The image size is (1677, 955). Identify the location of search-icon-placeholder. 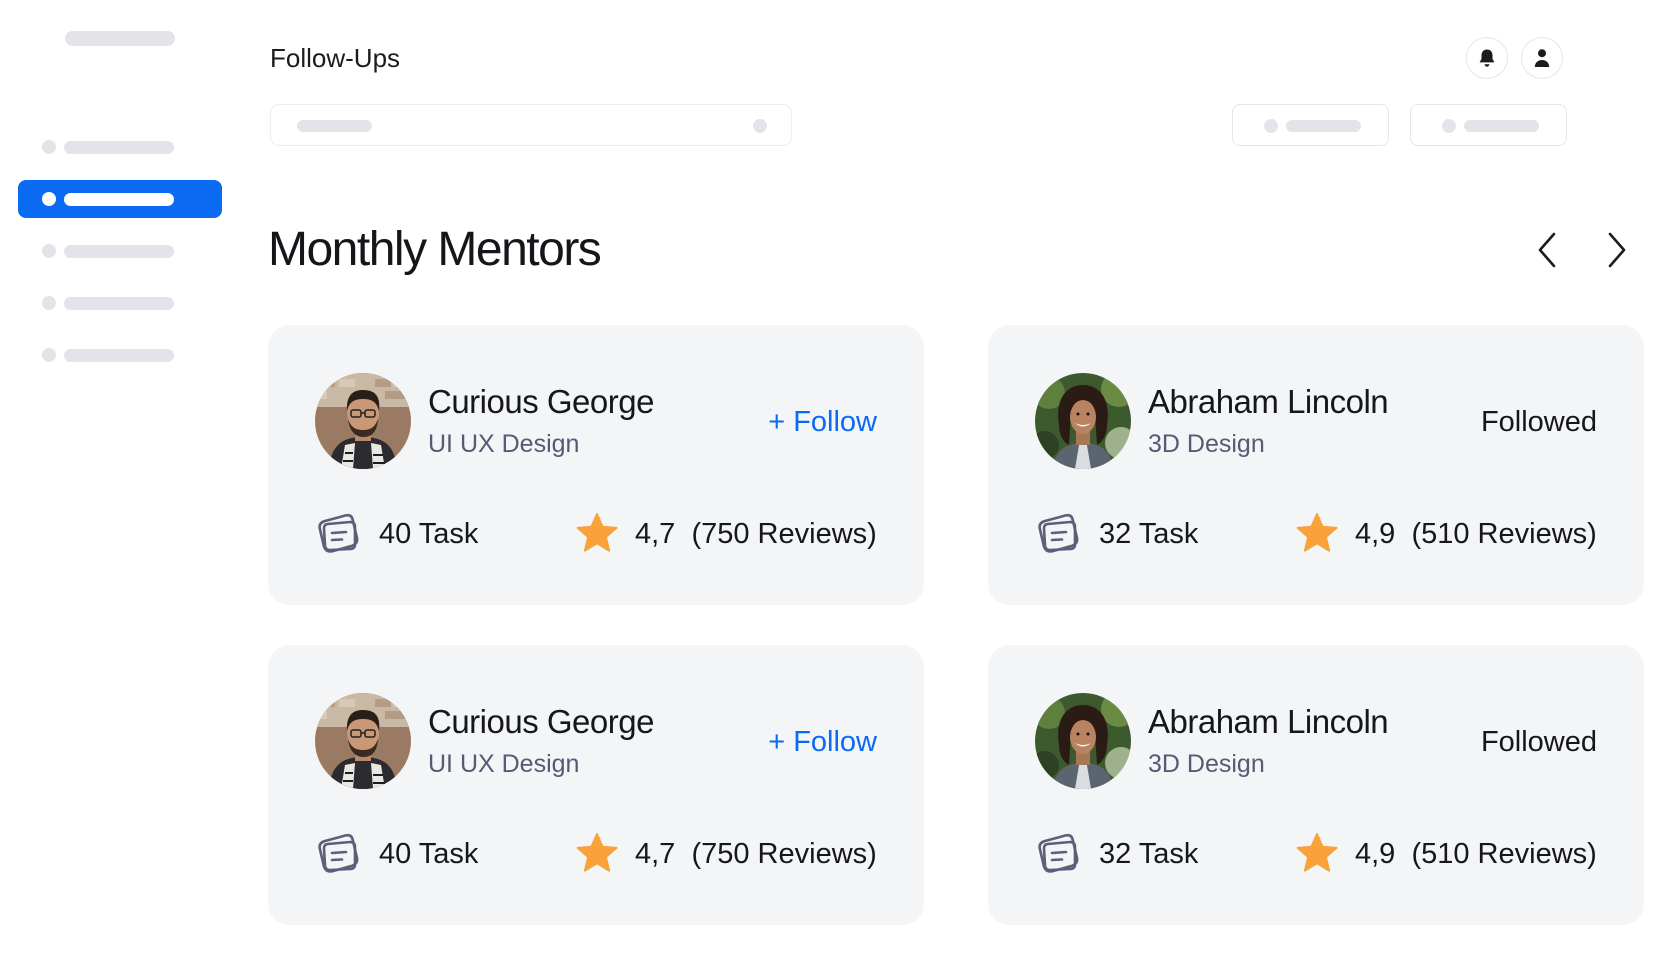
(760, 126).